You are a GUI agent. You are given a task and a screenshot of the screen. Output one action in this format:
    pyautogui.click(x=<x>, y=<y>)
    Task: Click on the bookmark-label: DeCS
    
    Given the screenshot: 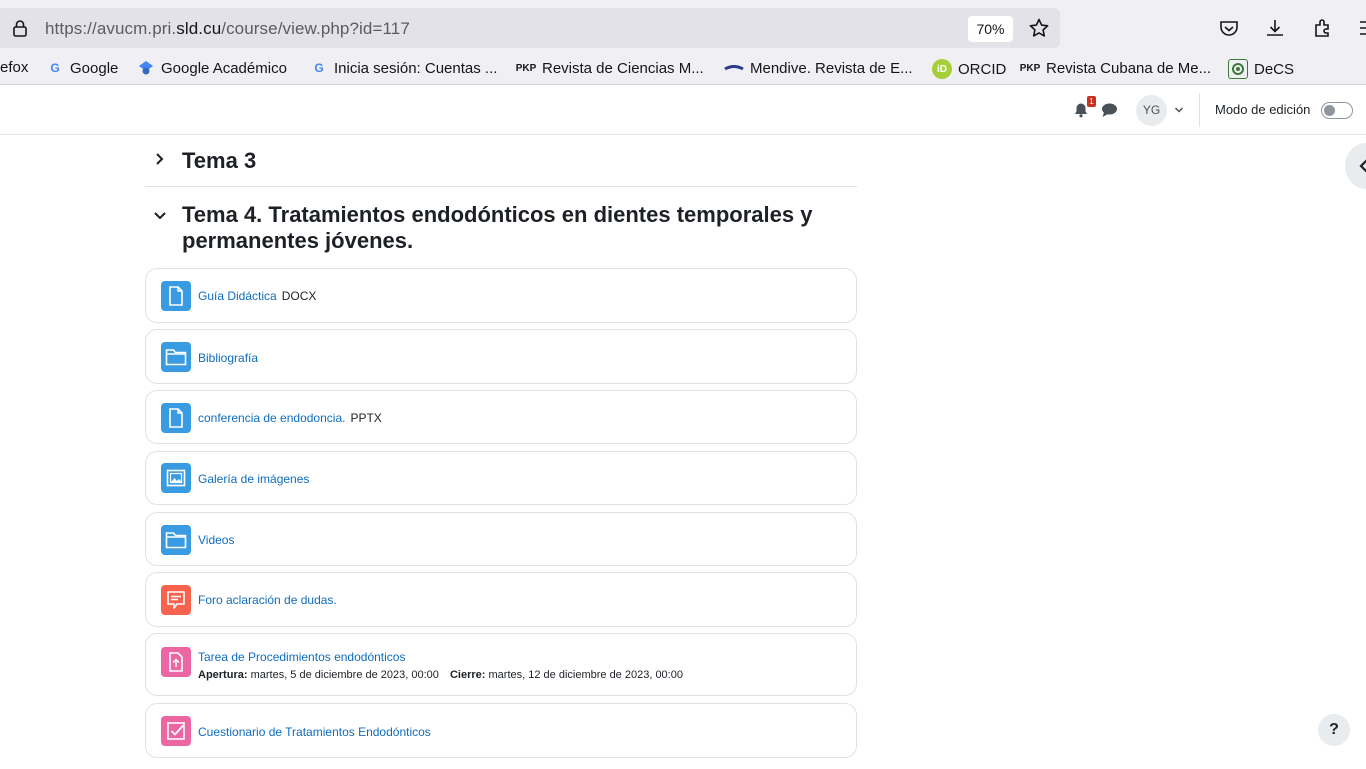 What is the action you would take?
    pyautogui.click(x=1274, y=69)
    